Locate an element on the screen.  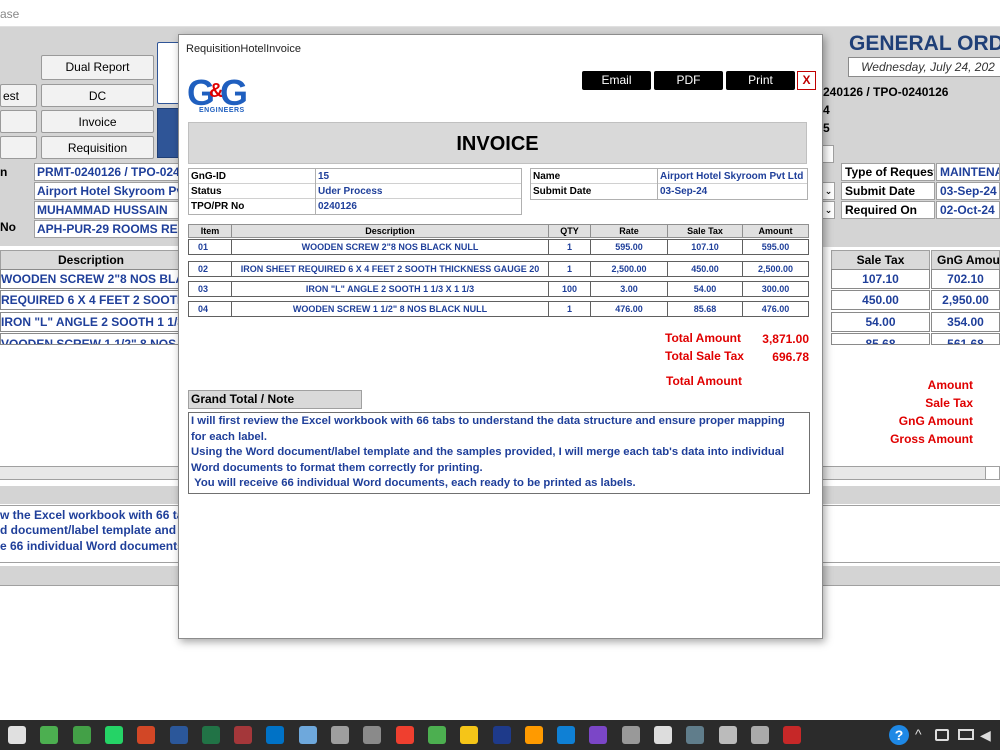
capcut-icon is located at coordinates (663, 735).